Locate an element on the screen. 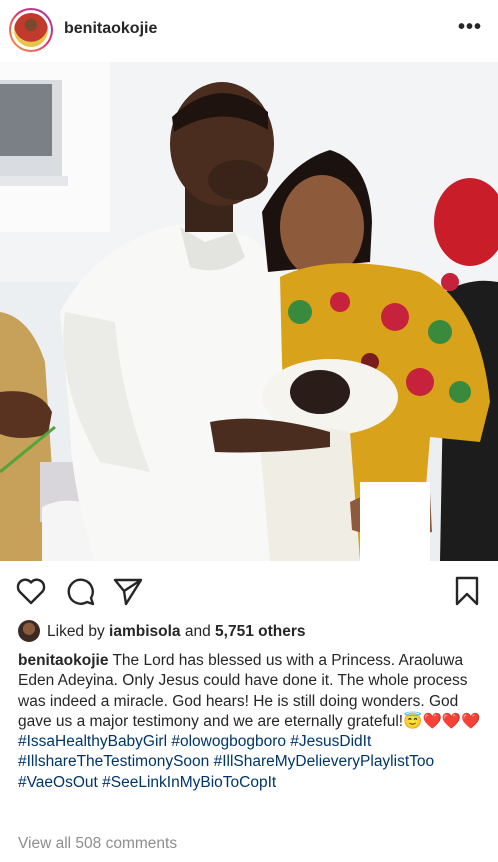 Image resolution: width=498 pixels, height=862 pixels. avatar is located at coordinates (31, 30).